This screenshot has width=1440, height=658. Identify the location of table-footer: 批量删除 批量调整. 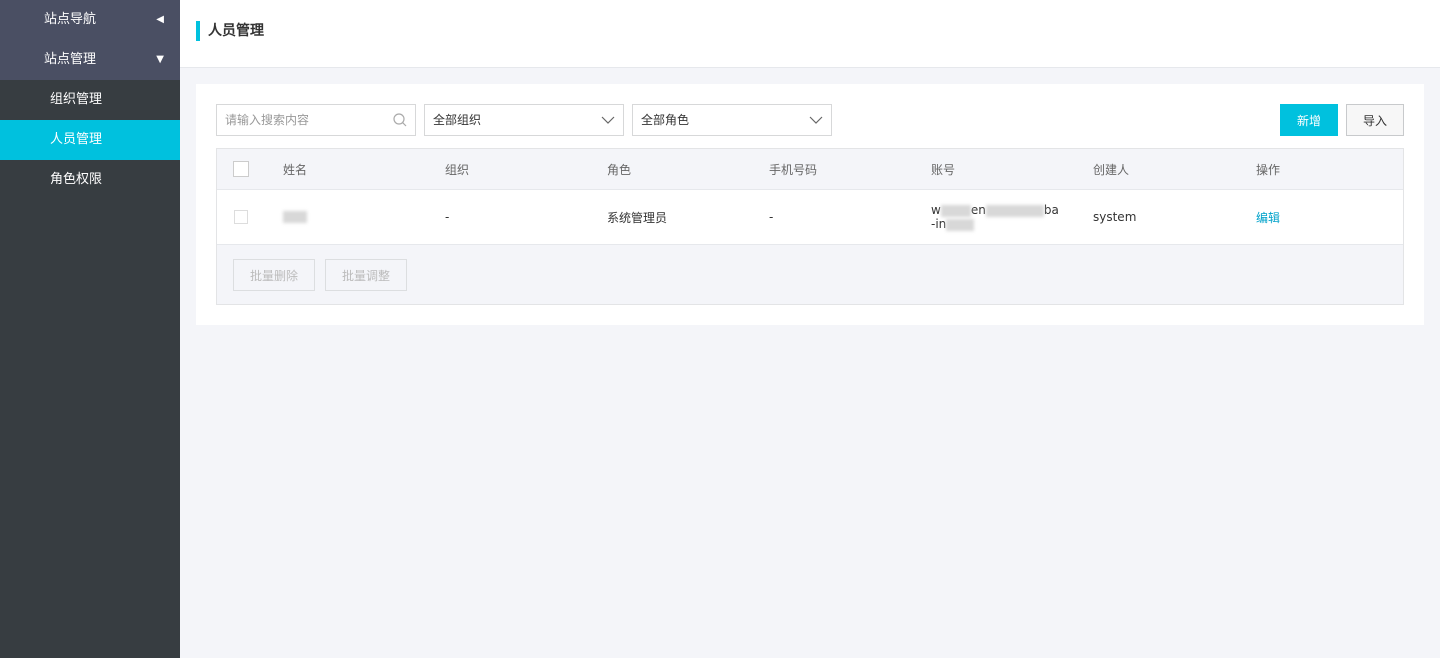
(810, 275).